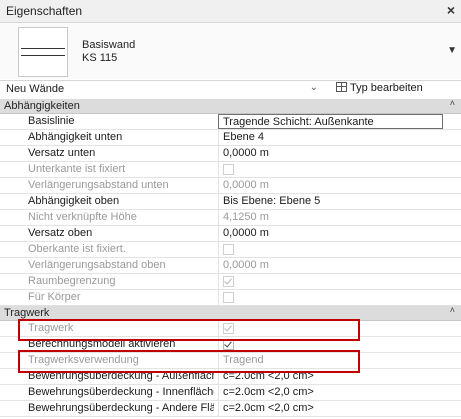 This screenshot has height=419, width=461. Describe the element at coordinates (35, 89) in the screenshot. I see `filter-value: Neu Wände` at that location.